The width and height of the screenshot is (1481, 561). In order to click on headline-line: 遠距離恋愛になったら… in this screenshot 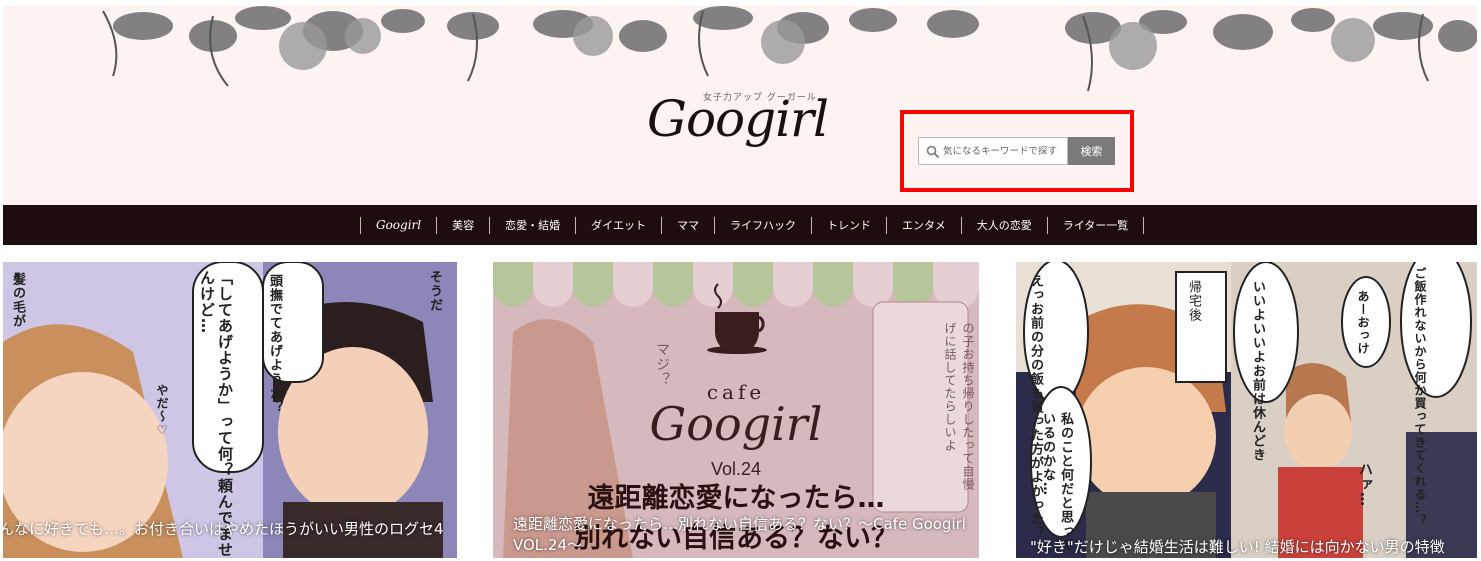, I will do `click(736, 498)`.